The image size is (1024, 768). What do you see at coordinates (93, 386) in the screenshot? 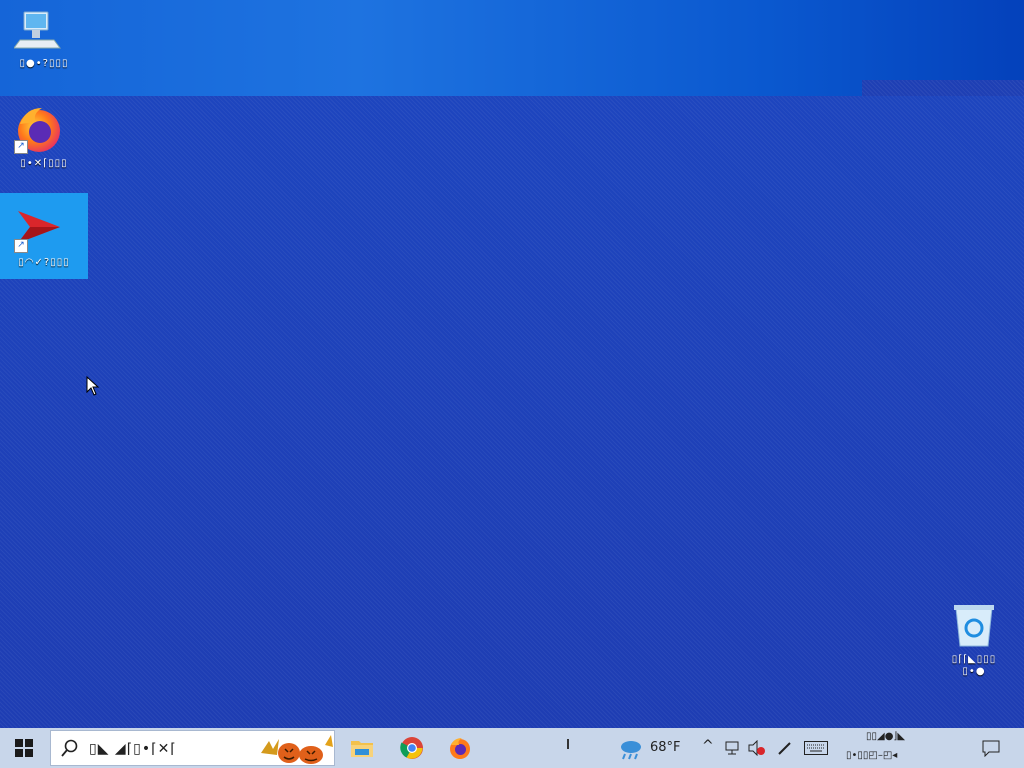
I see `mouse-cursor-icon` at bounding box center [93, 386].